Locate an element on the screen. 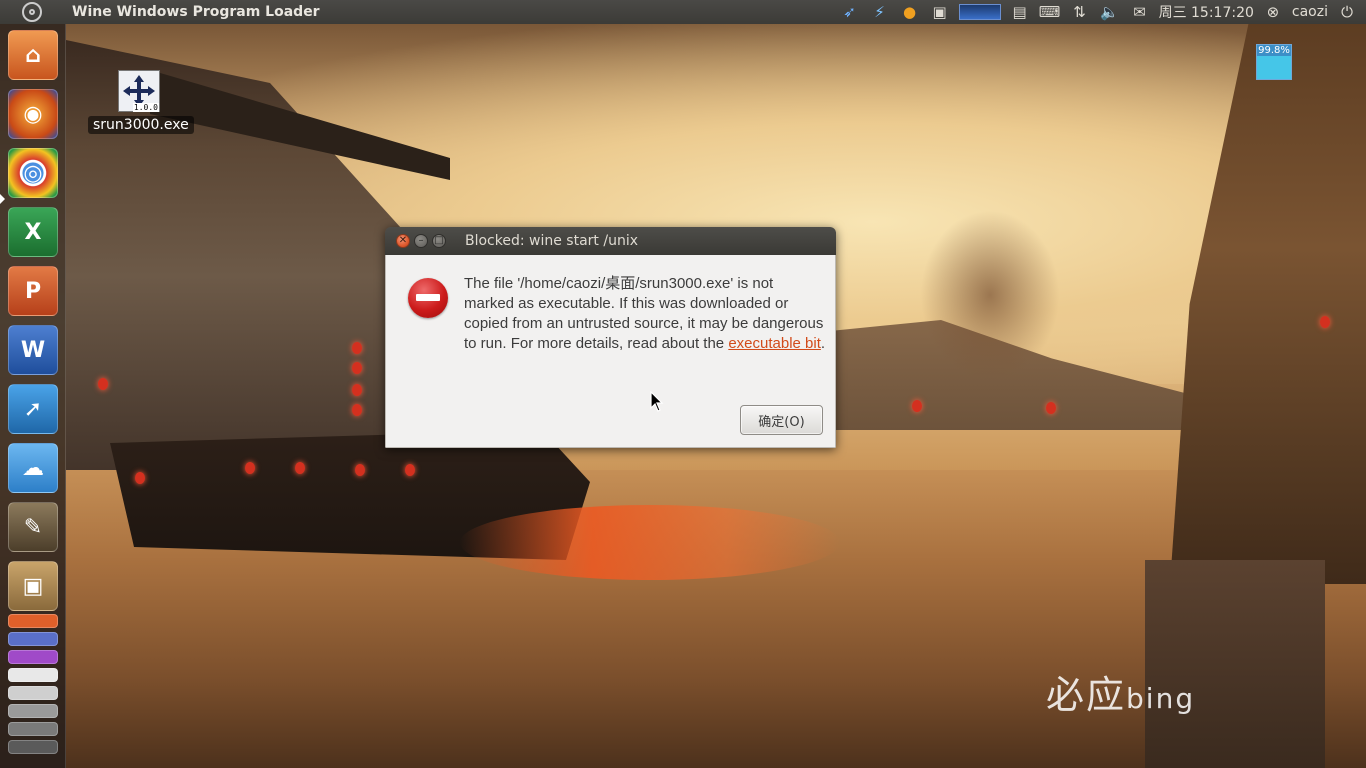 The image size is (1366, 768). mail-icon: ✉ is located at coordinates (1140, 12).